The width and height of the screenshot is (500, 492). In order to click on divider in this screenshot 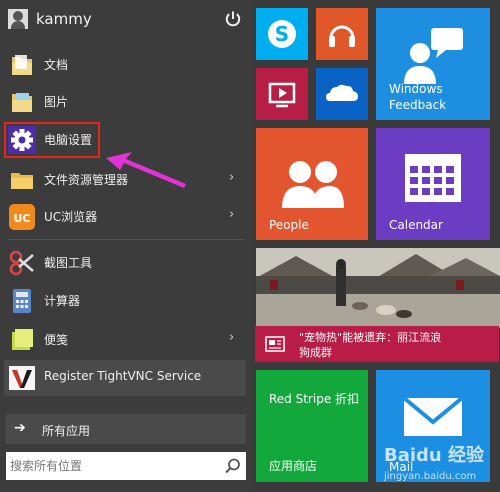, I will do `click(126, 239)`.